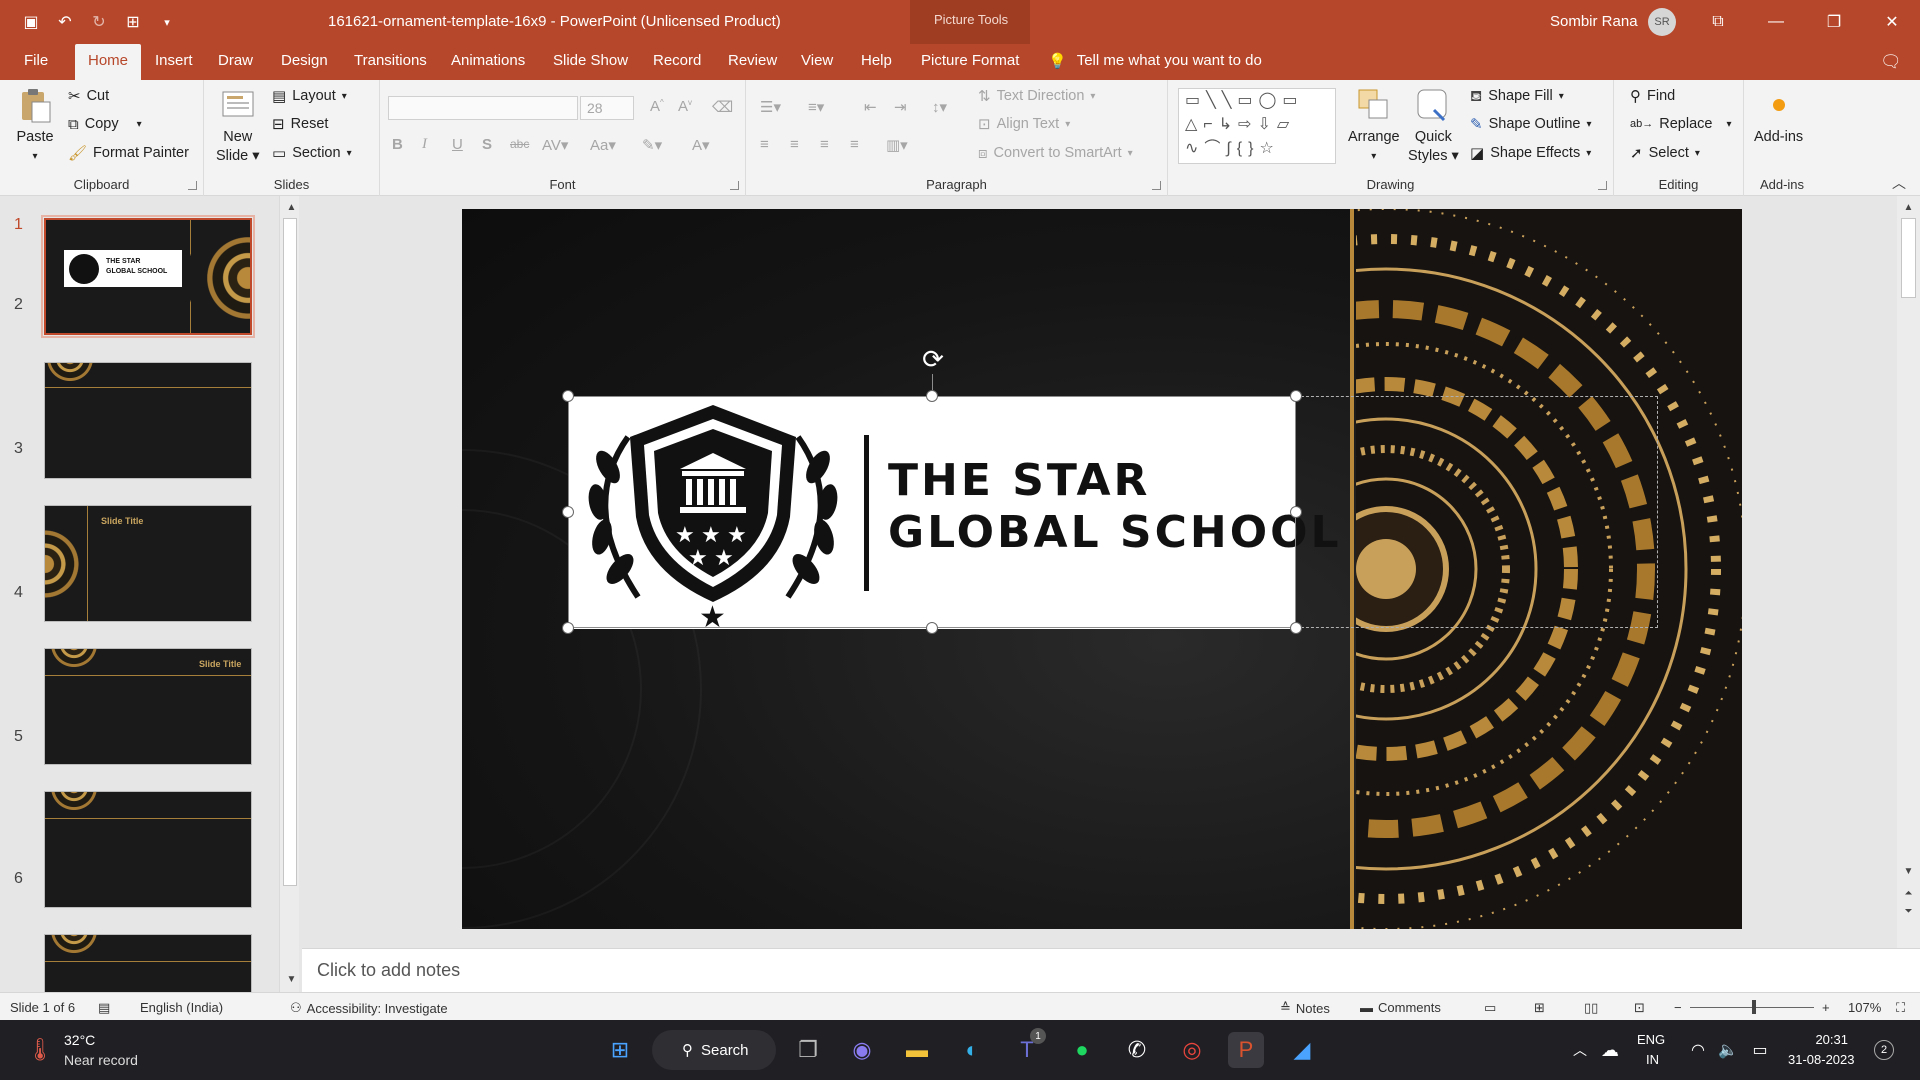 The width and height of the screenshot is (1920, 1080). What do you see at coordinates (388, 970) in the screenshot?
I see `notes-placeholder: Click to add notes` at bounding box center [388, 970].